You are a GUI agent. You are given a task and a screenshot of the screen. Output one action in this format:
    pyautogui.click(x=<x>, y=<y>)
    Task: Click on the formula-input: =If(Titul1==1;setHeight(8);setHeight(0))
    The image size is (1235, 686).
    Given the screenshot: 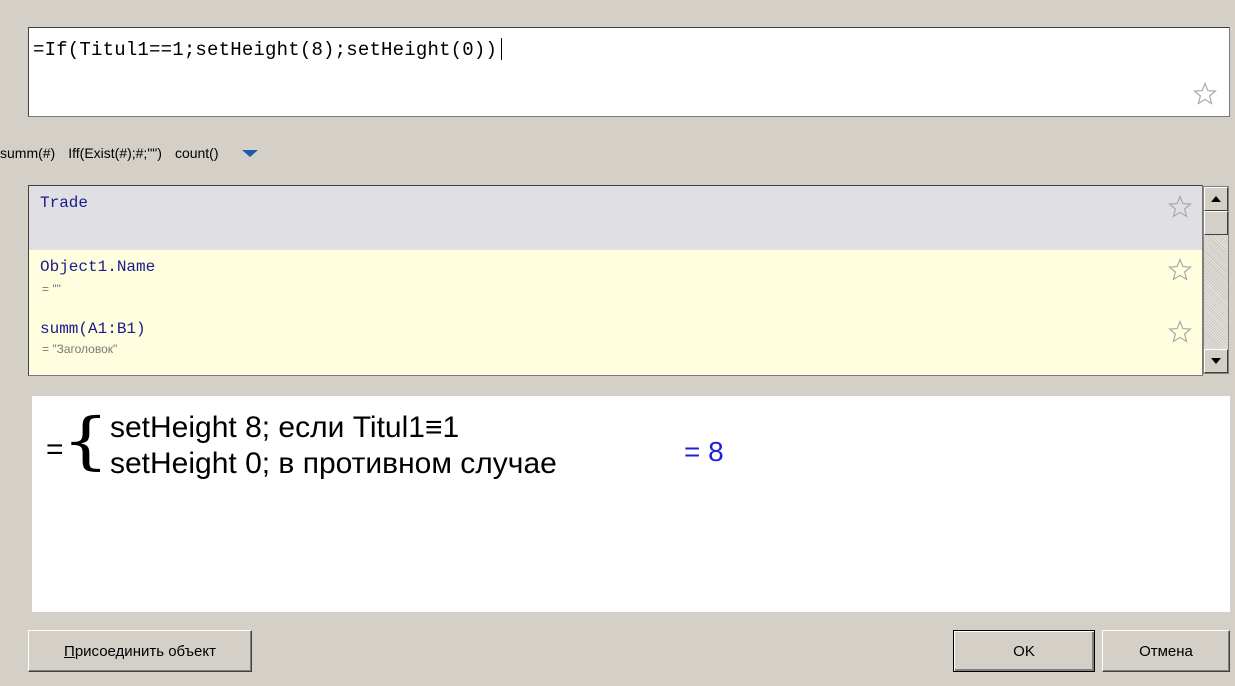 What is the action you would take?
    pyautogui.click(x=629, y=72)
    